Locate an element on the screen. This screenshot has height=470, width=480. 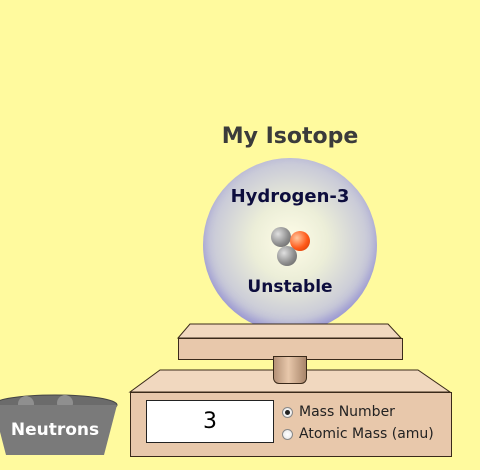
atomic-mass-option: Atomic Mass (amu) is located at coordinates (358, 434).